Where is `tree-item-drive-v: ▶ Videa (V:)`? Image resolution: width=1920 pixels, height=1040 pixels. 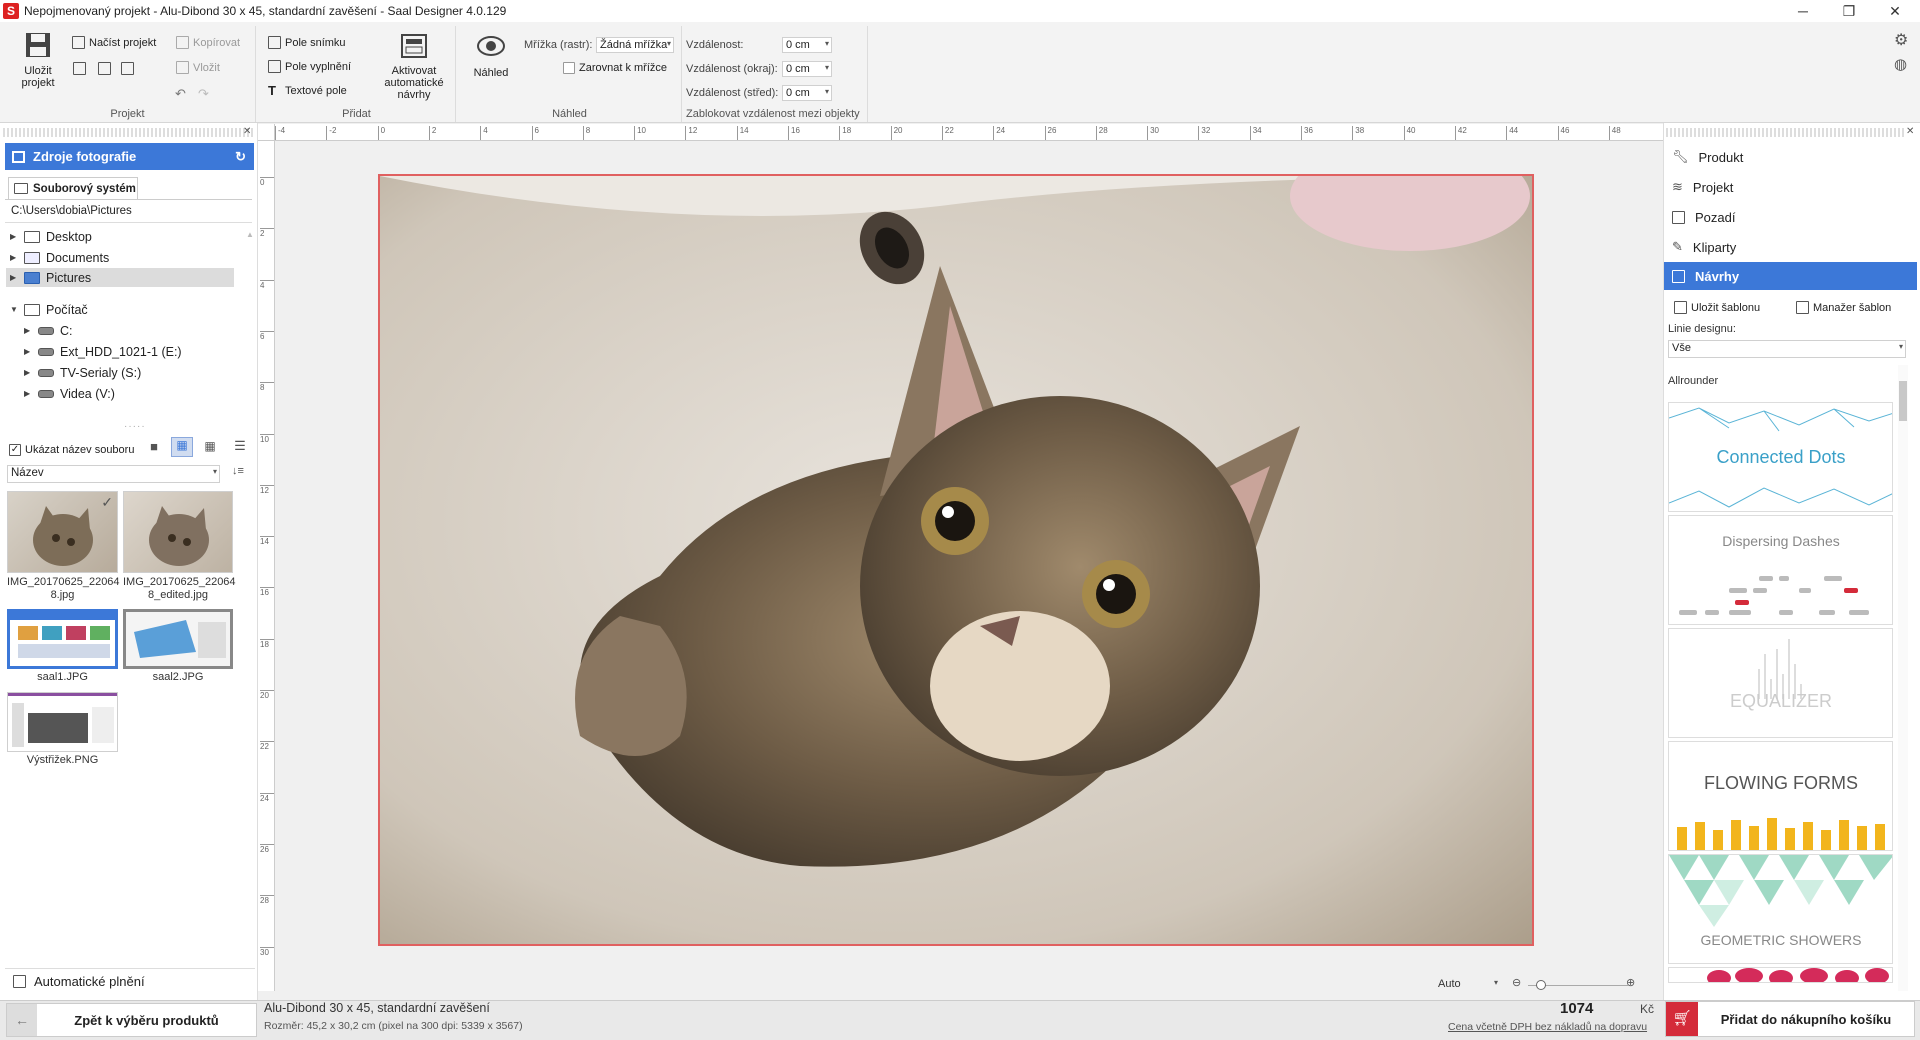 tree-item-drive-v: ▶ Videa (V:) is located at coordinates (69, 393).